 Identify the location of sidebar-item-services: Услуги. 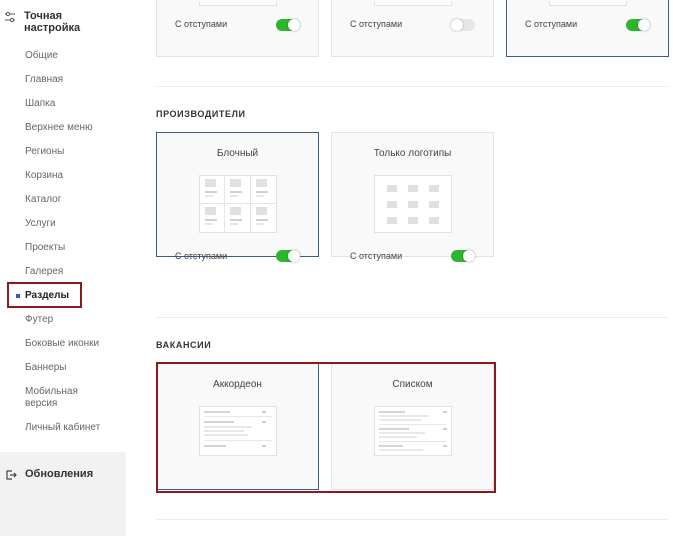
(40, 224).